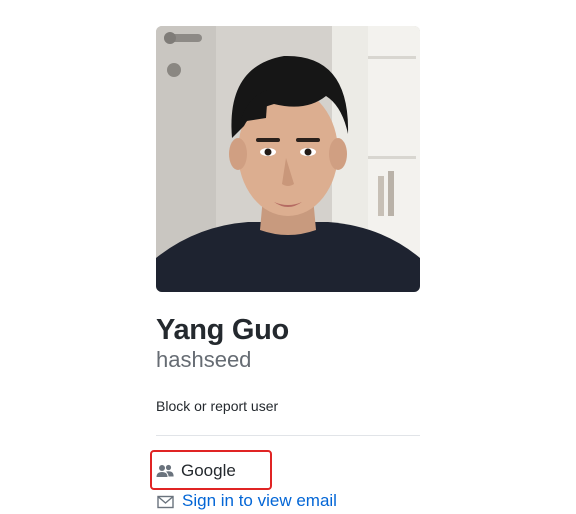 The image size is (576, 514). I want to click on mail-icon, so click(165, 501).